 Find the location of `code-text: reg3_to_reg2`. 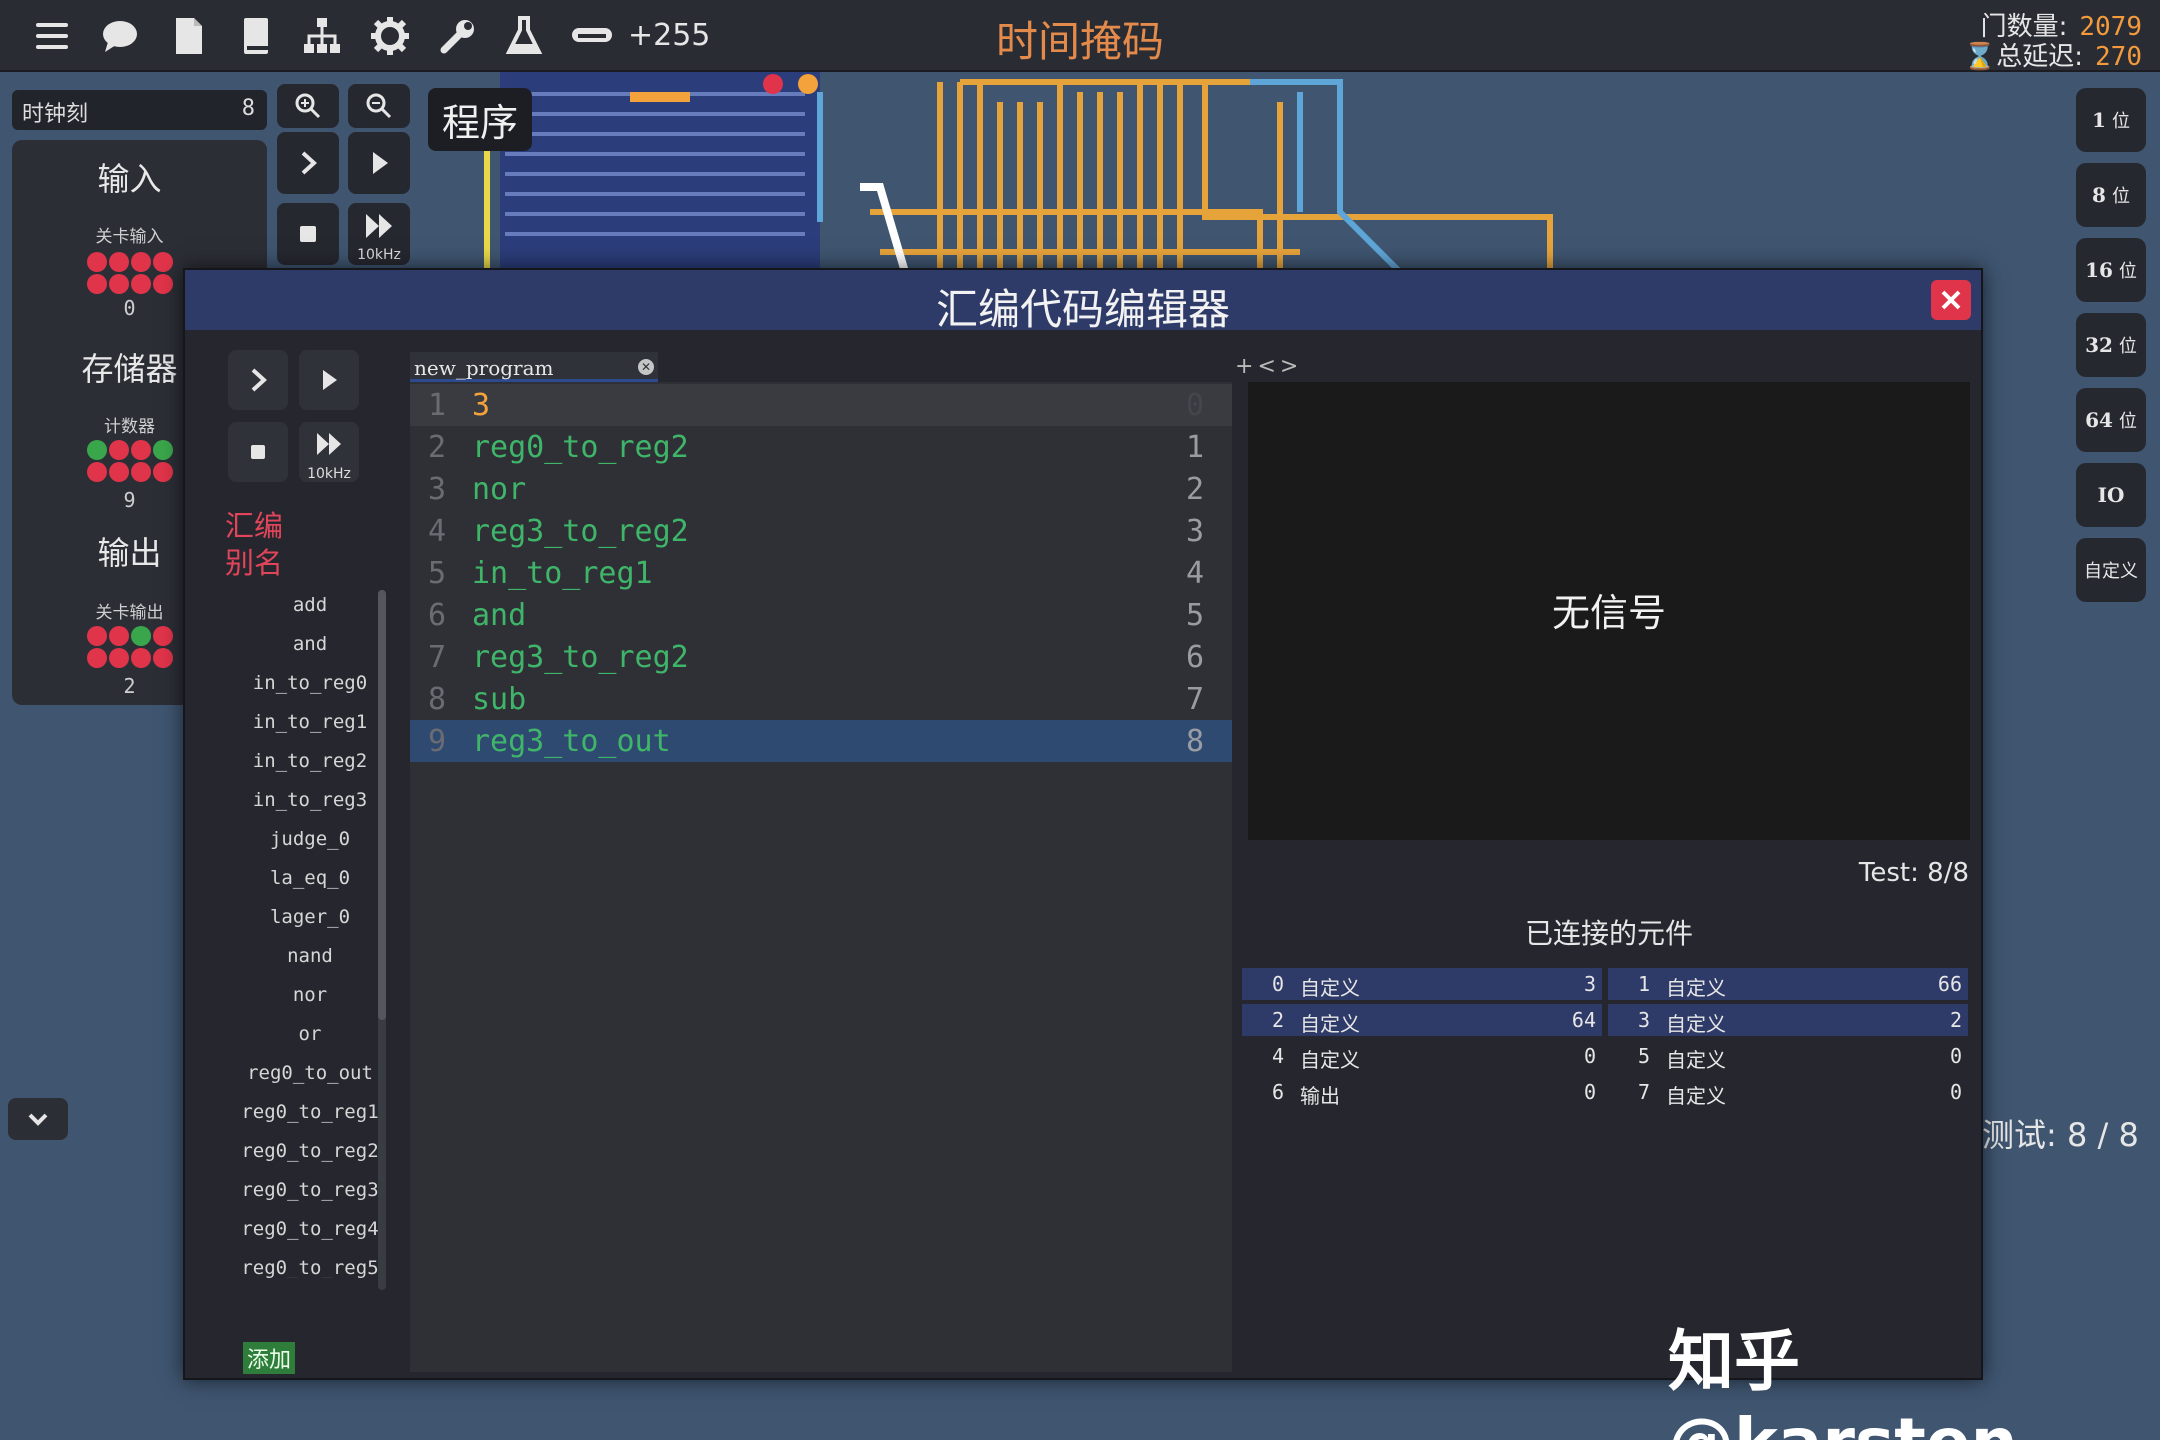

code-text: reg3_to_reg2 is located at coordinates (580, 531).